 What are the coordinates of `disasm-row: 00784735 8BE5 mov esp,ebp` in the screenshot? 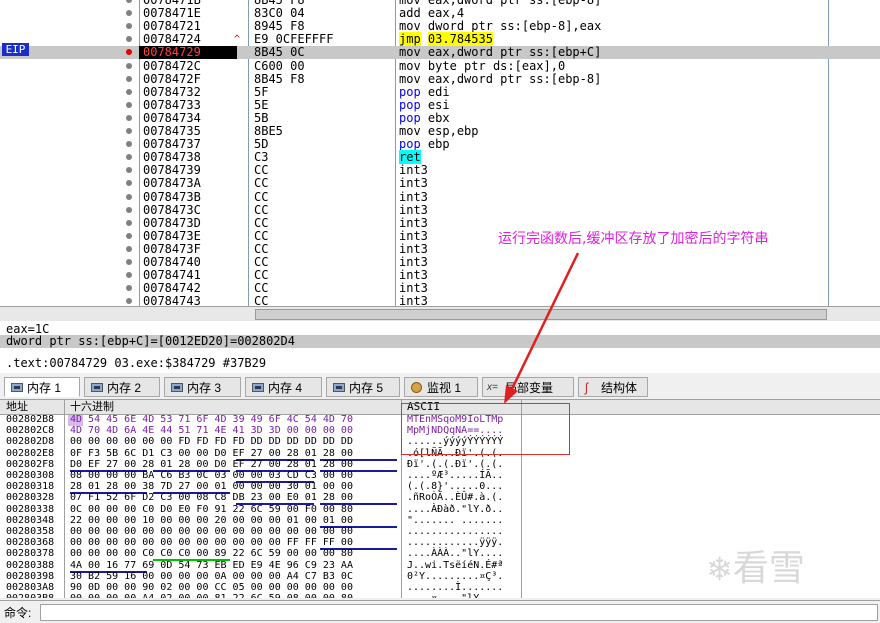 It's located at (440, 131).